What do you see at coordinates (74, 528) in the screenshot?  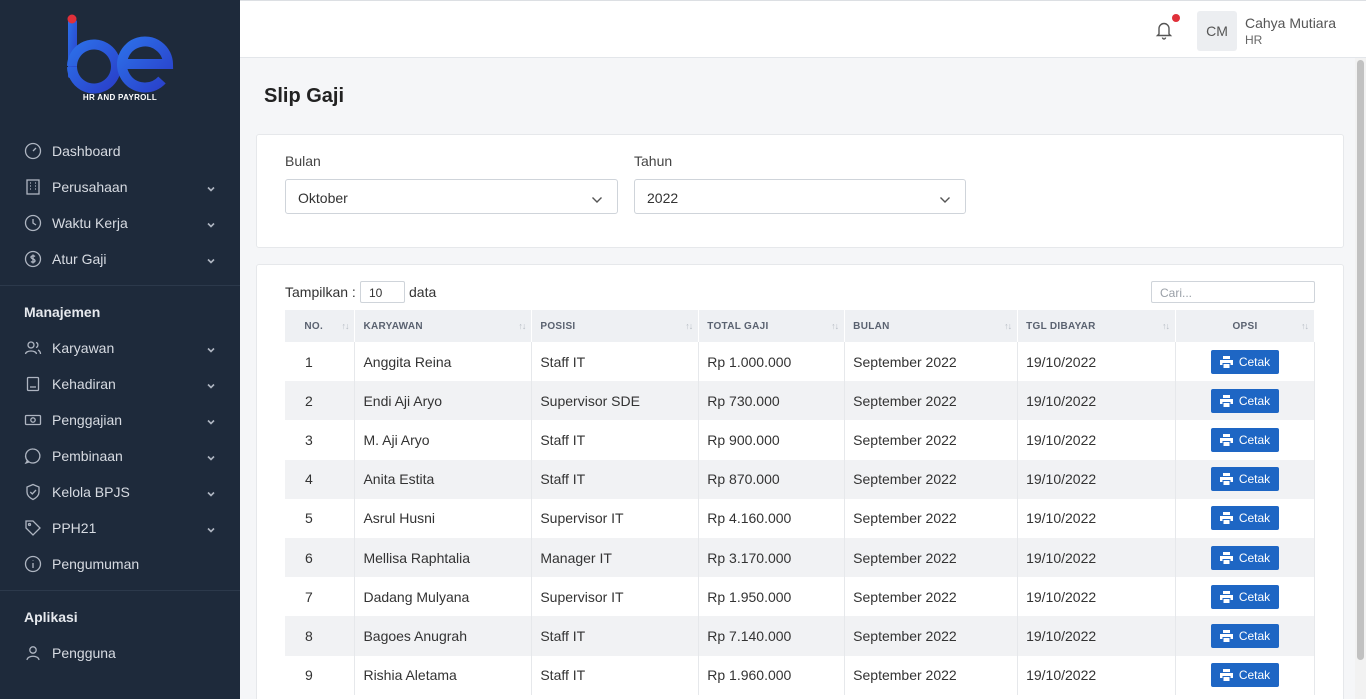 I see `sidebar-item-label: PPH21` at bounding box center [74, 528].